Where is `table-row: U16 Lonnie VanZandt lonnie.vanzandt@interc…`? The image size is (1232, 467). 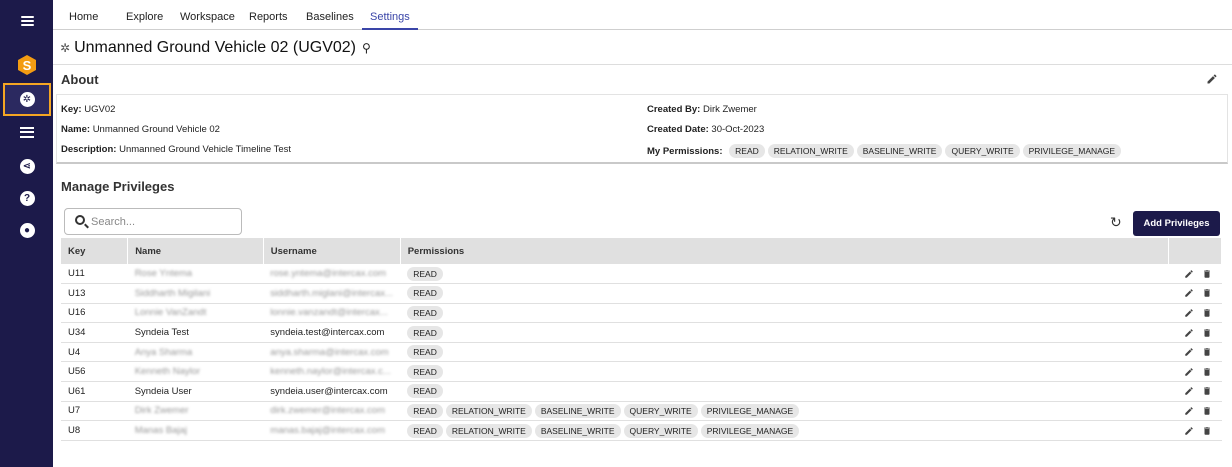 table-row: U16 Lonnie VanZandt lonnie.vanzandt@interc… is located at coordinates (641, 313).